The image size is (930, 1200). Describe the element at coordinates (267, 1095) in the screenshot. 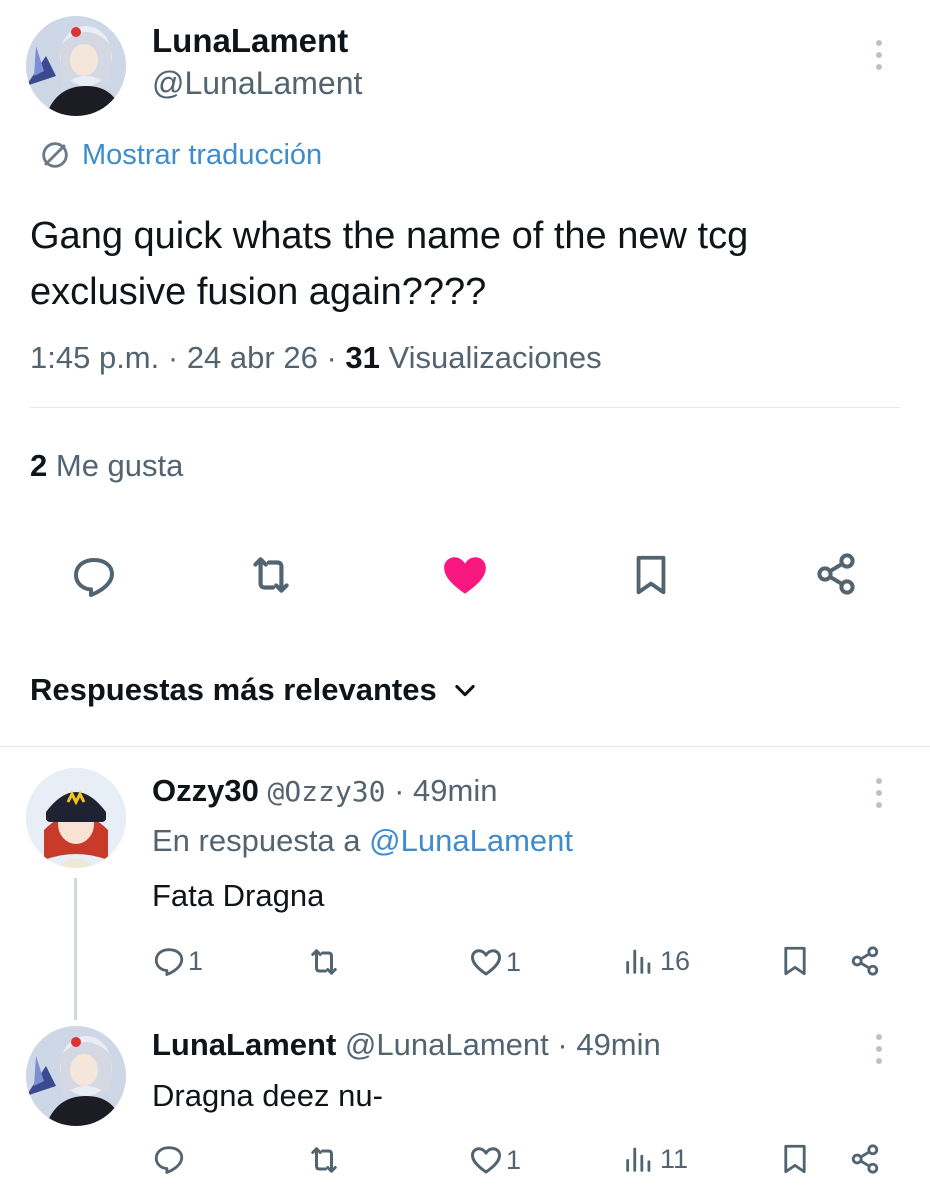

I see `reply-text: Dragna deez nu-` at that location.